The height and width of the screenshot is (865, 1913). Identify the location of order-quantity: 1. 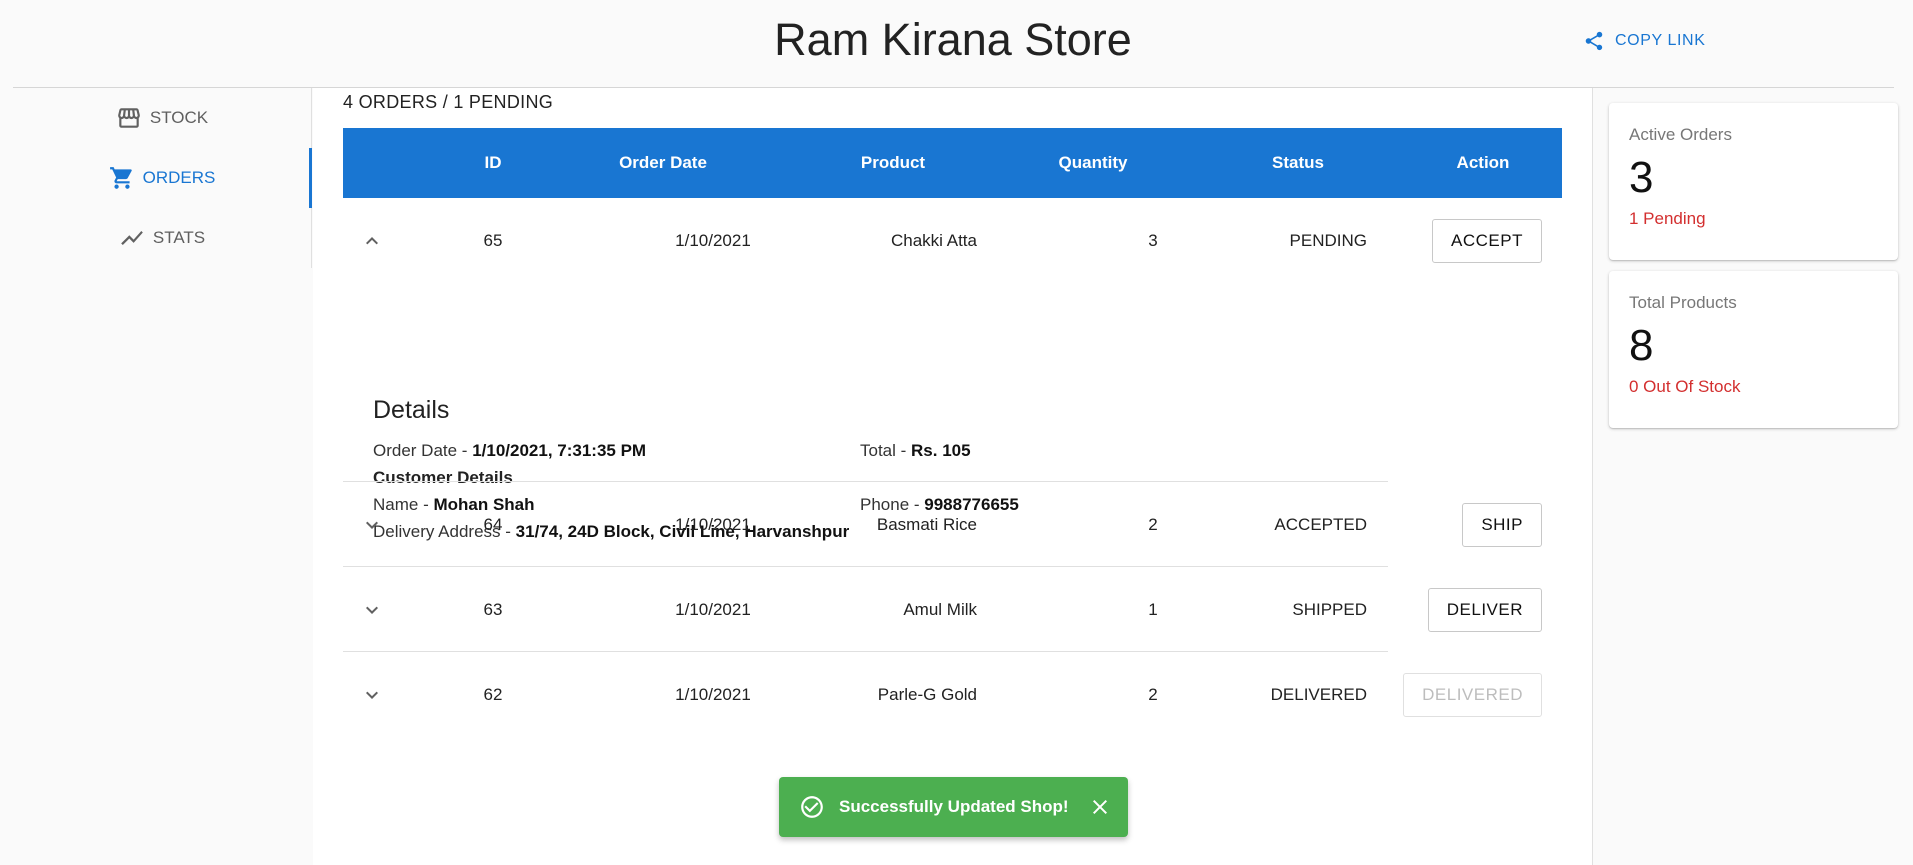
(1153, 609).